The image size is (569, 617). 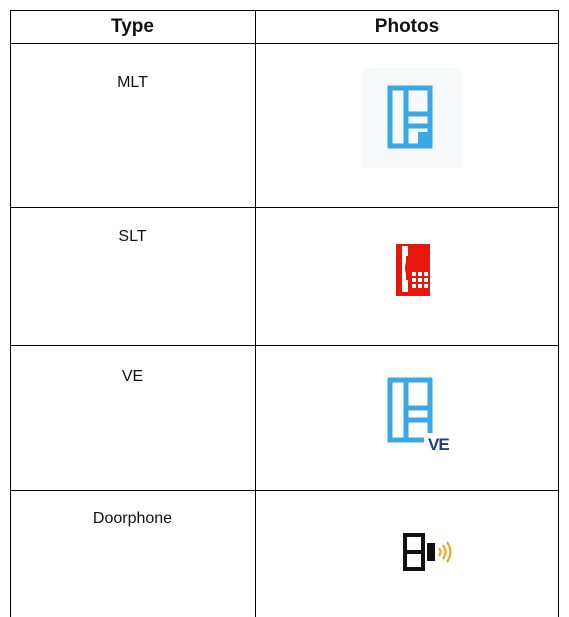 I want to click on row-type-doorphone: Doorphone, so click(x=132, y=518).